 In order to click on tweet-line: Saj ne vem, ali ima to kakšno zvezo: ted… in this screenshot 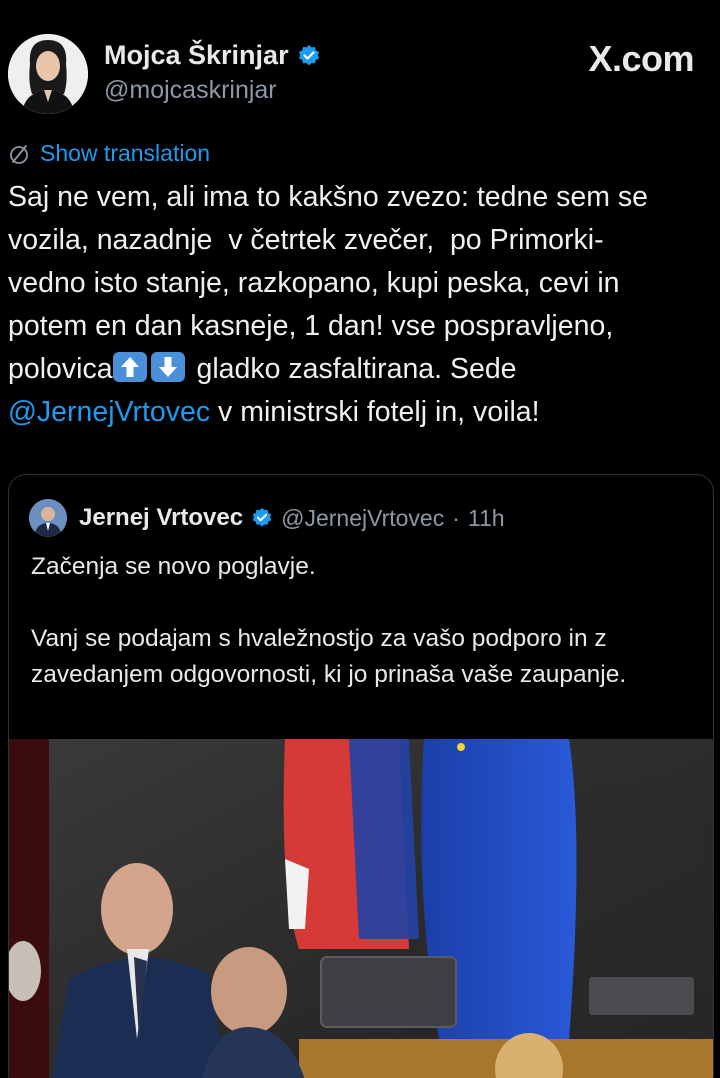, I will do `click(328, 197)`.